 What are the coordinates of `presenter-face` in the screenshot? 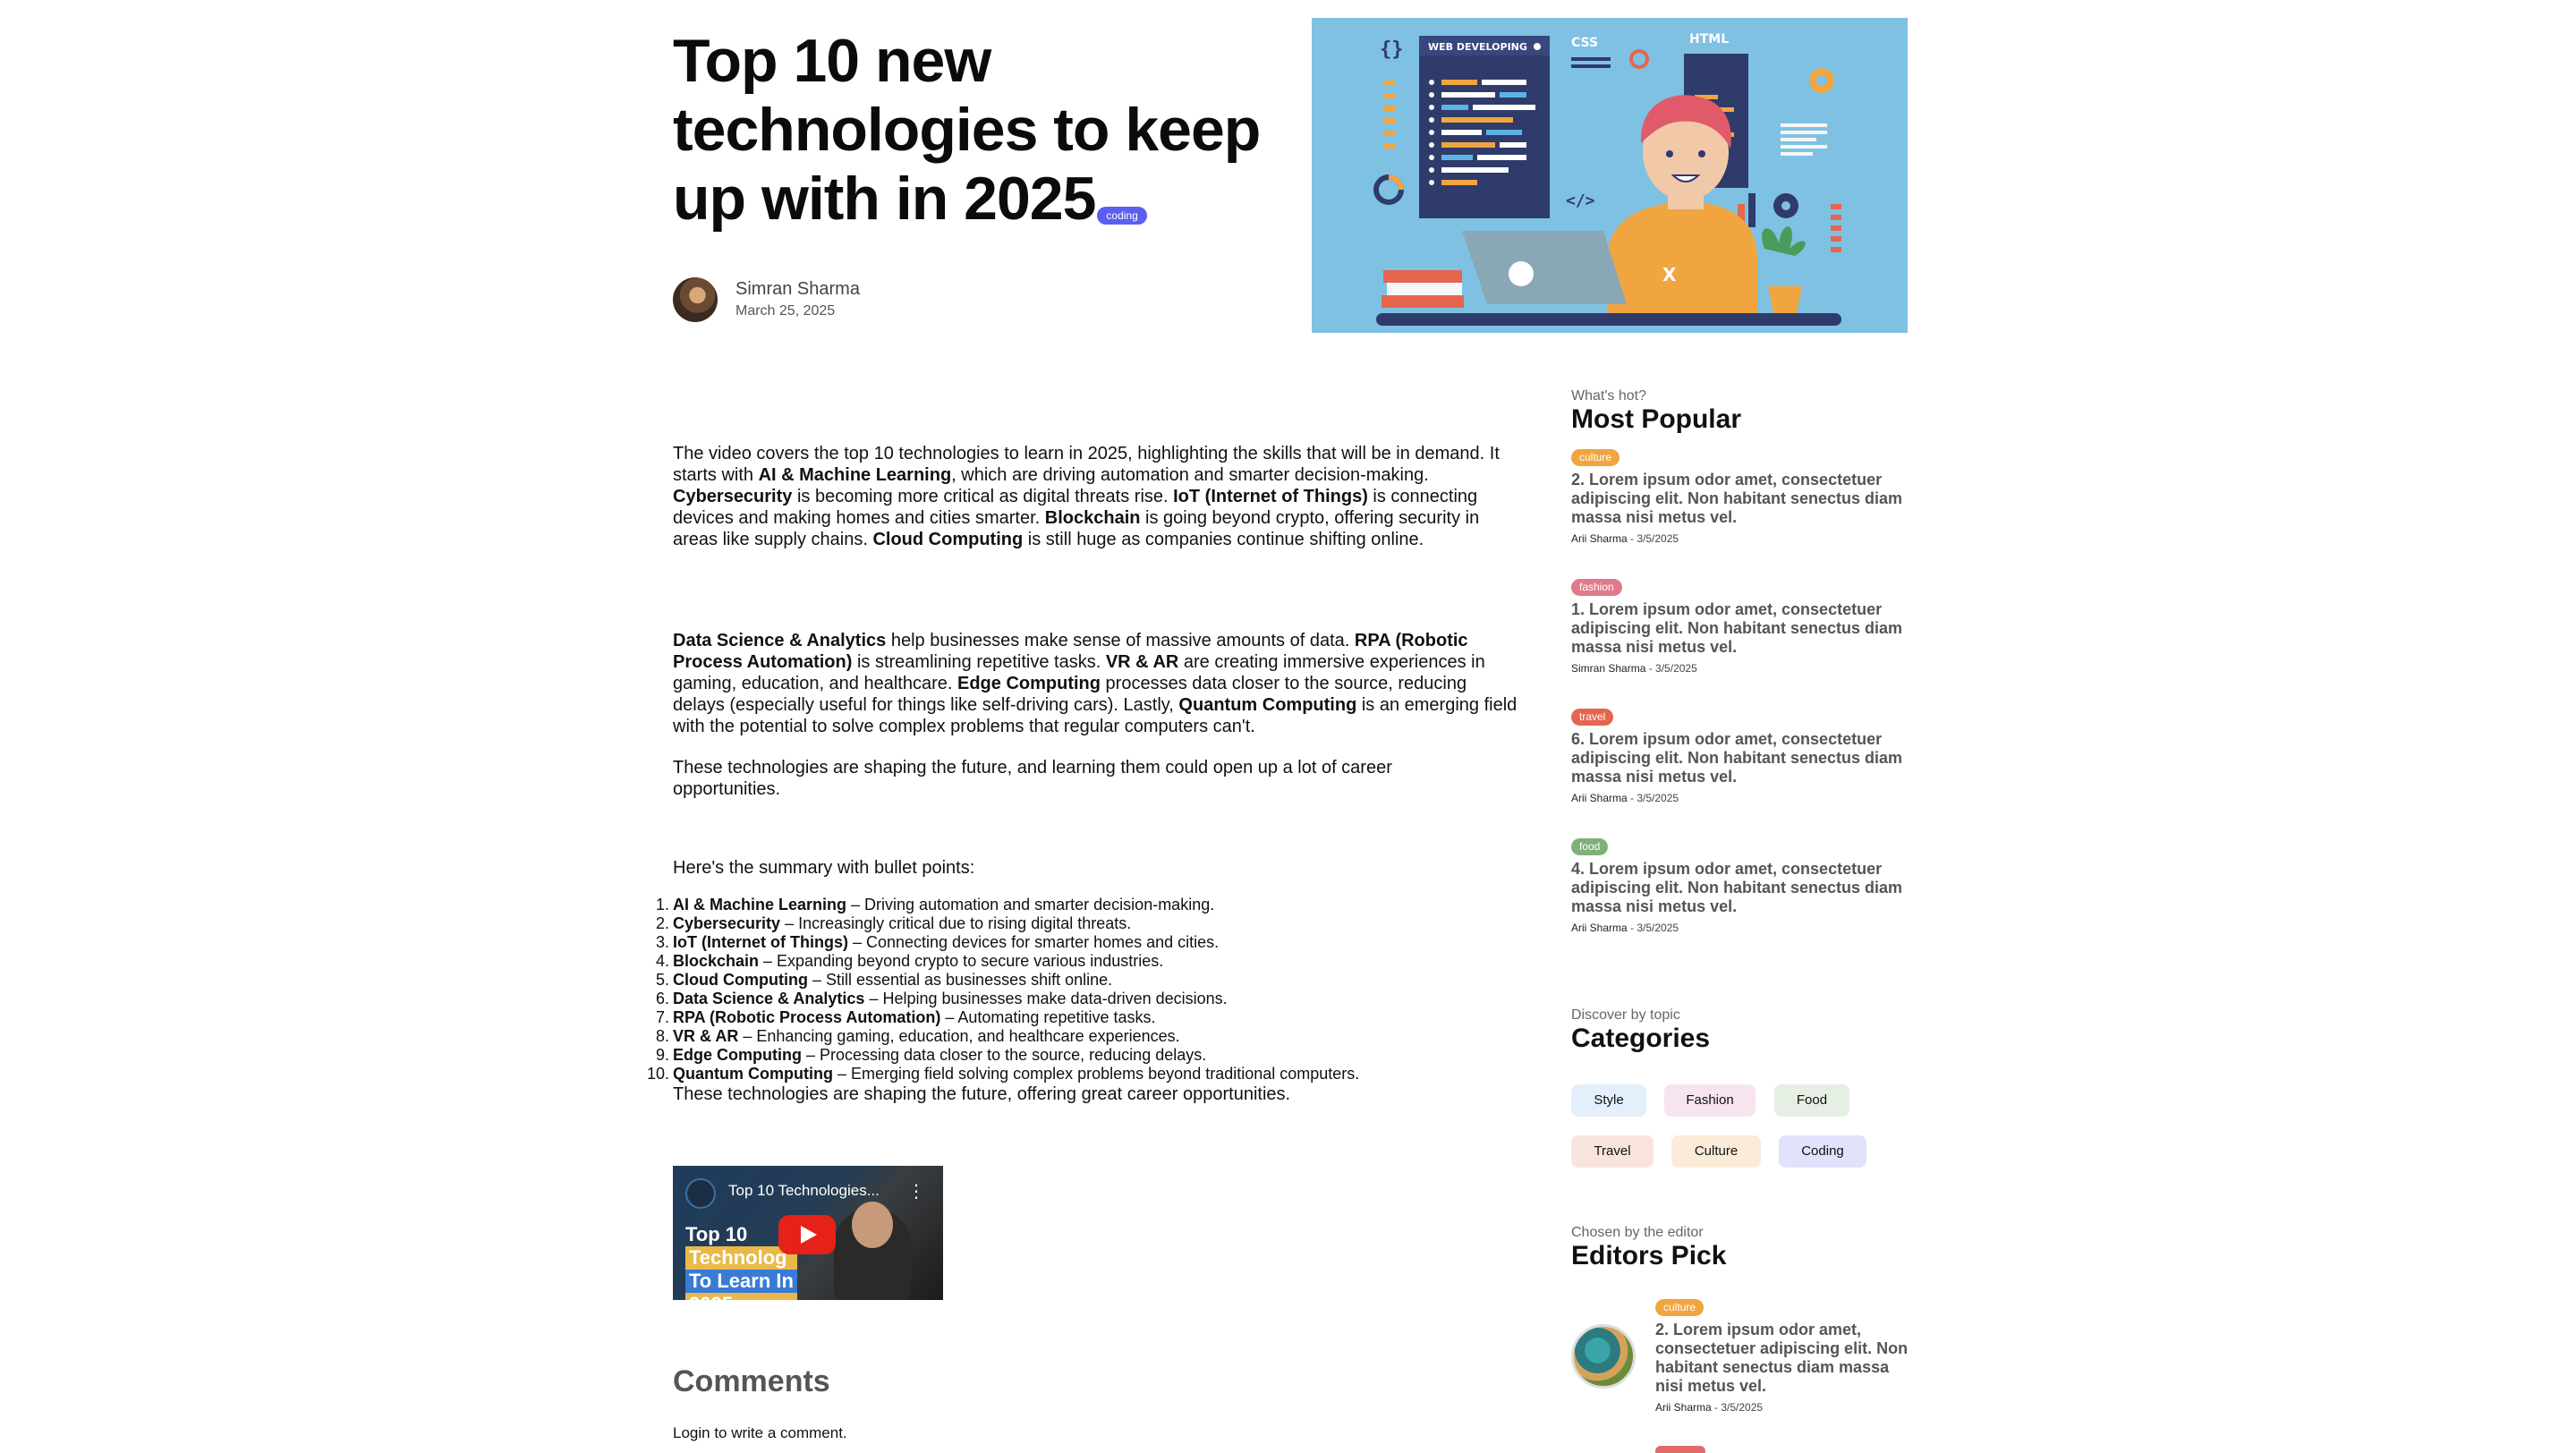 It's located at (872, 1225).